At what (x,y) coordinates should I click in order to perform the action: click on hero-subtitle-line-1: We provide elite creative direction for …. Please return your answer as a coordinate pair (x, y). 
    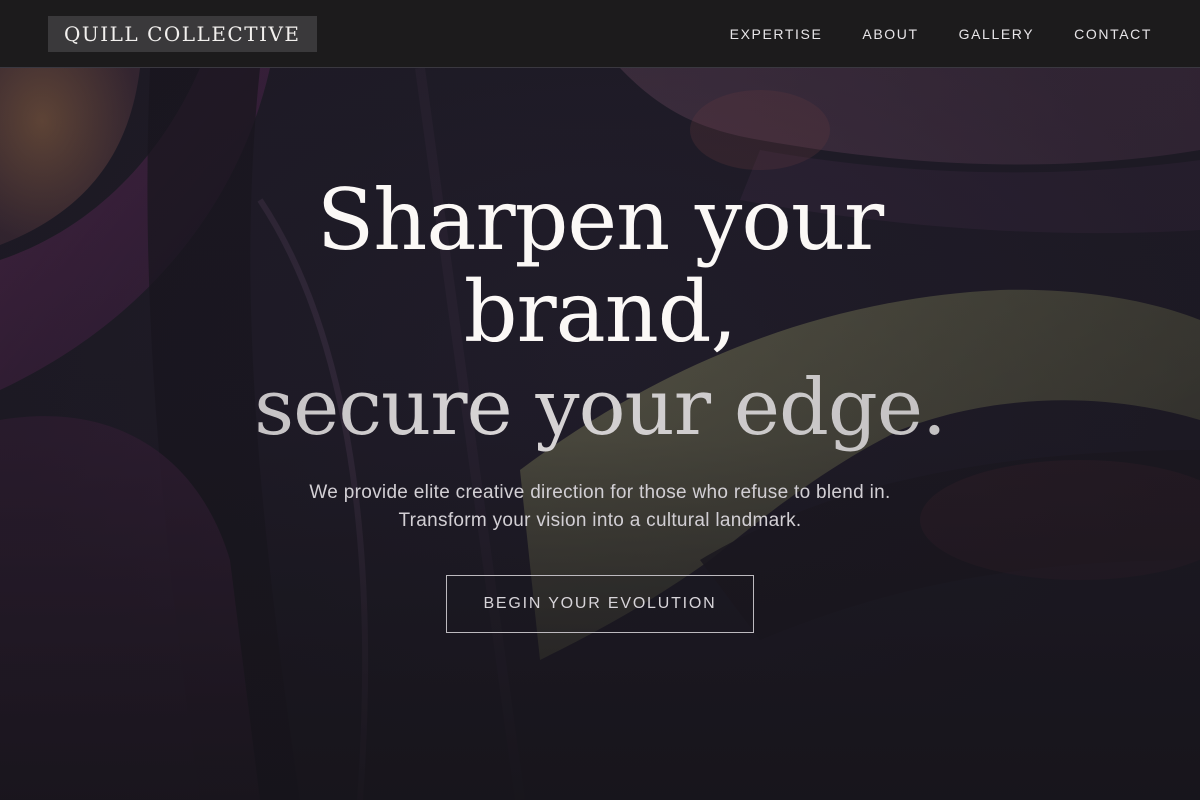
    Looking at the image, I should click on (600, 492).